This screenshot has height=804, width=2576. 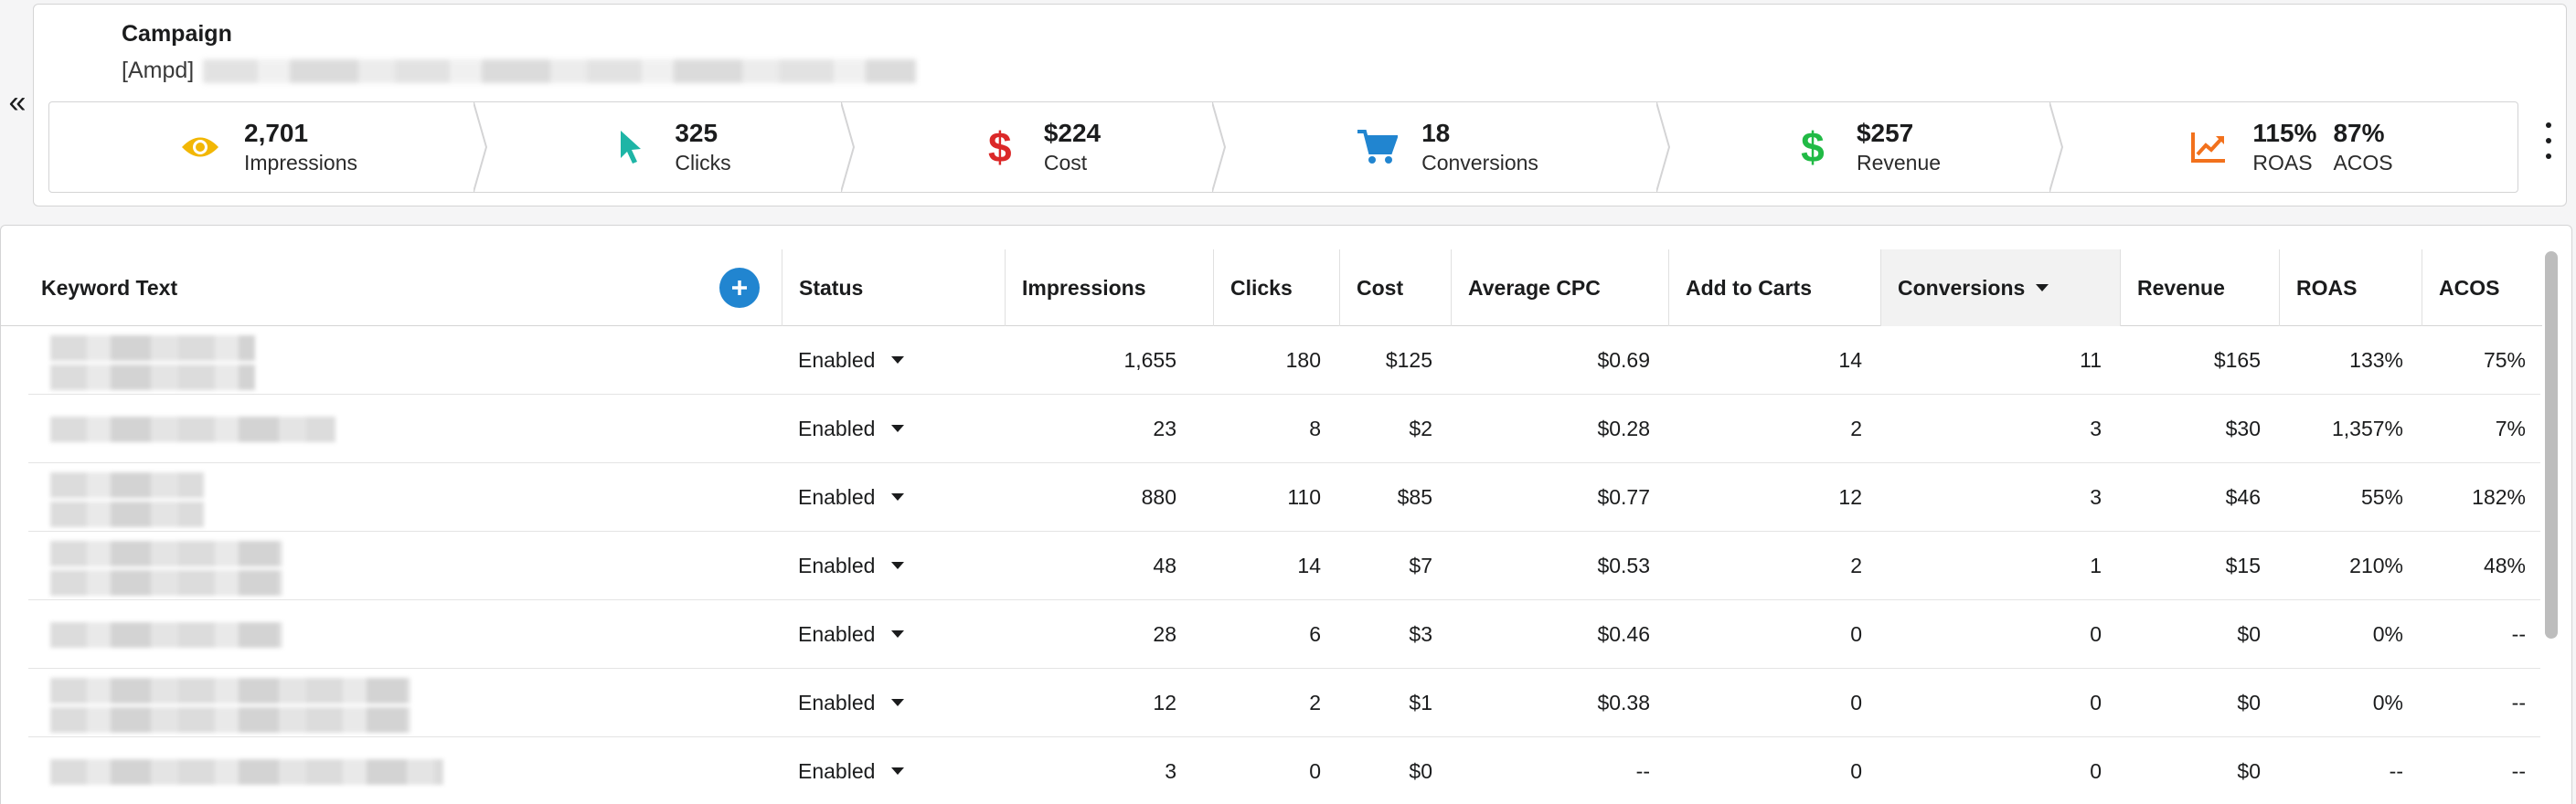 I want to click on col-label: Conversions, so click(x=1962, y=287).